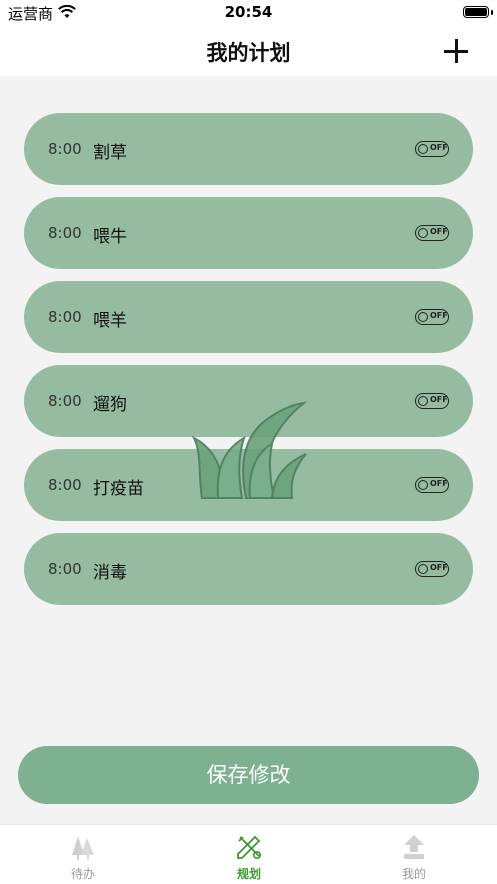  I want to click on plan-name: 消毒, so click(110, 573).